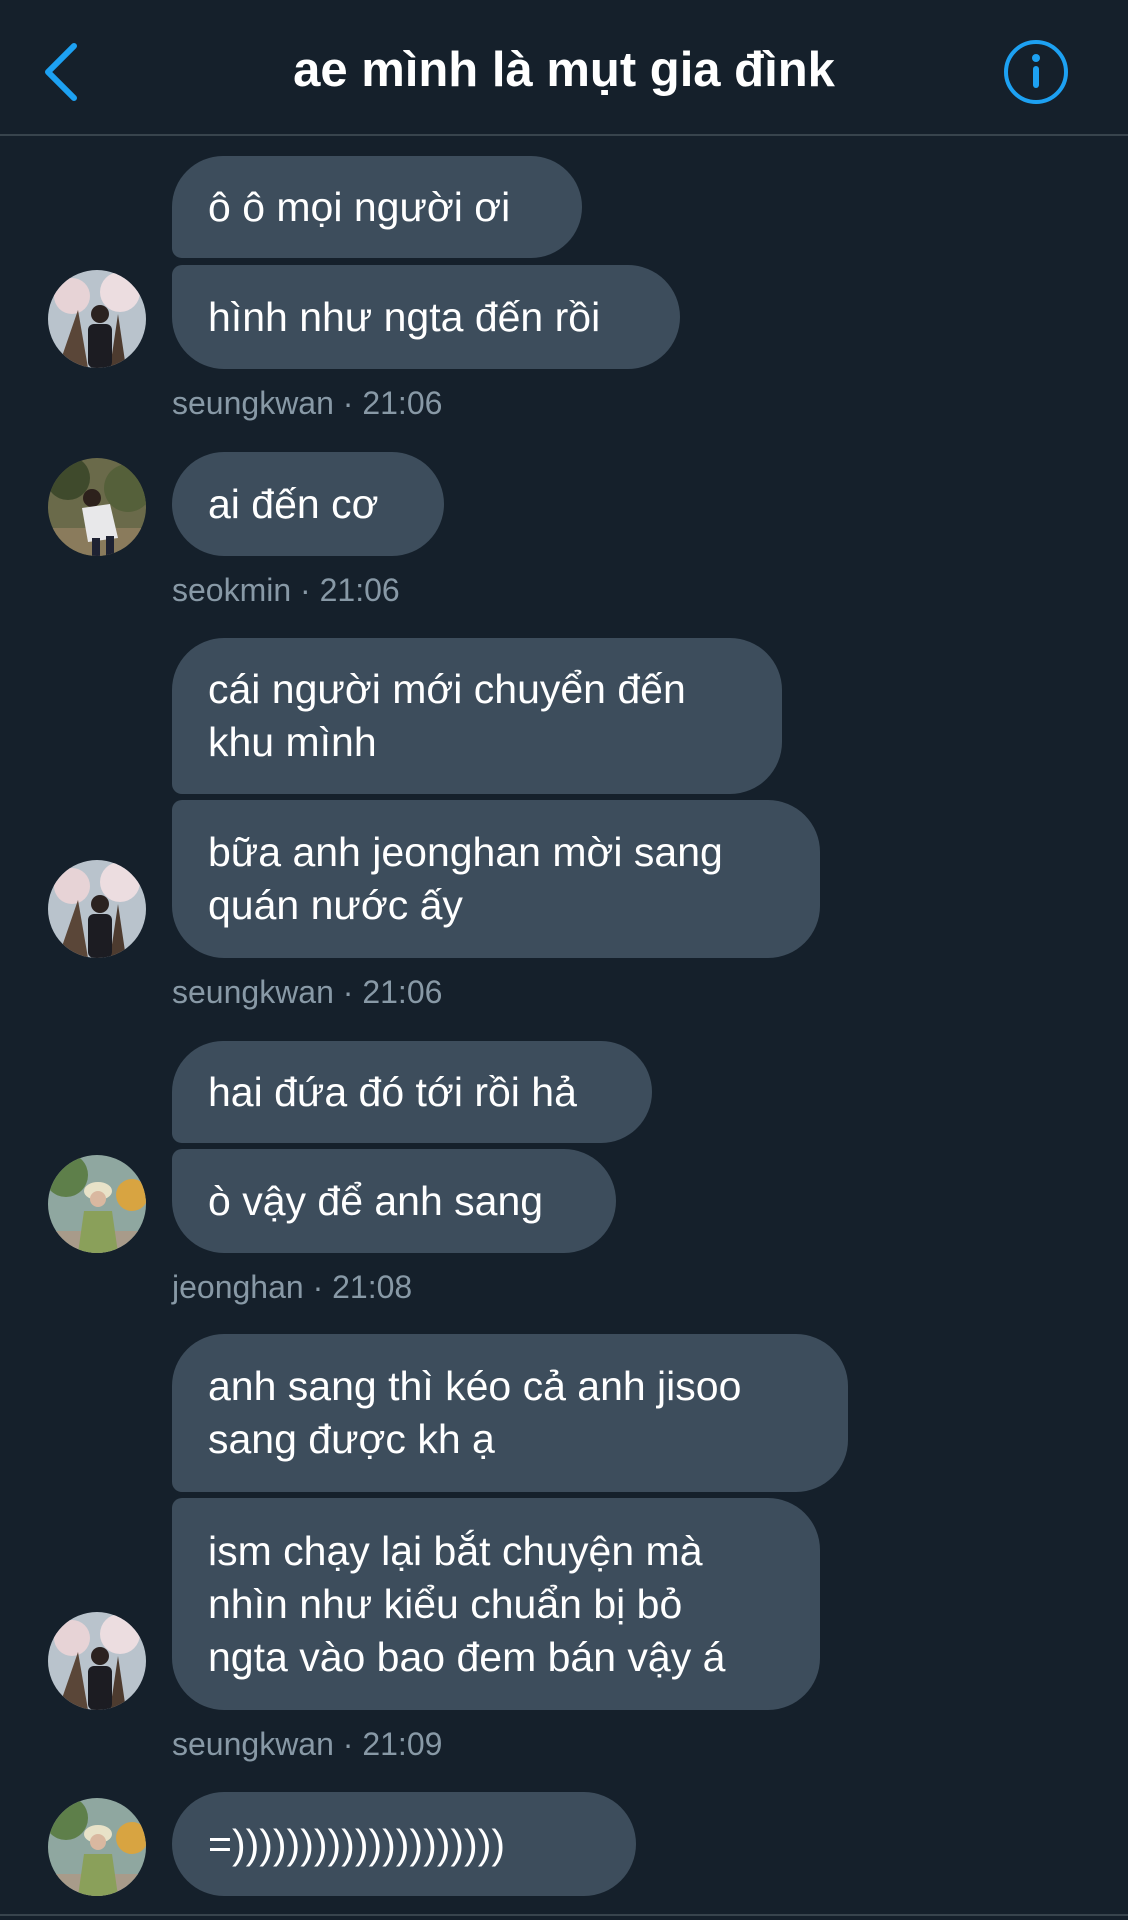  Describe the element at coordinates (359, 206) in the screenshot. I see `message-text: ô ô mọi người ơi` at that location.